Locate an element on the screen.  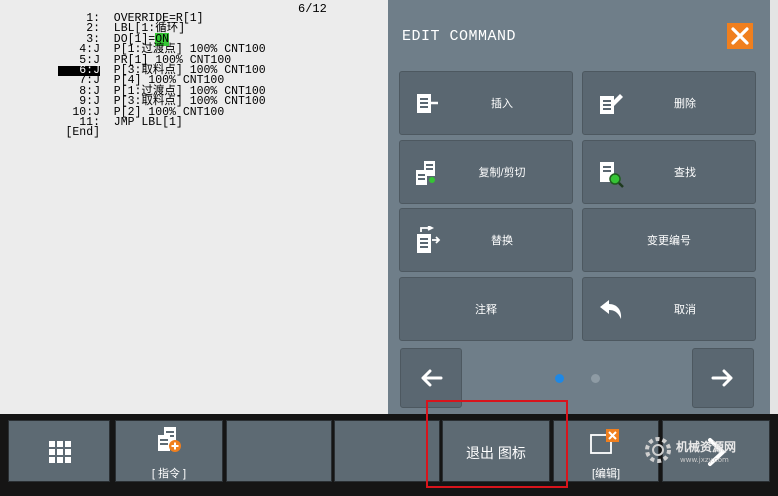
command-softkey-label: [ 指令 ] is located at coordinates (169, 474).